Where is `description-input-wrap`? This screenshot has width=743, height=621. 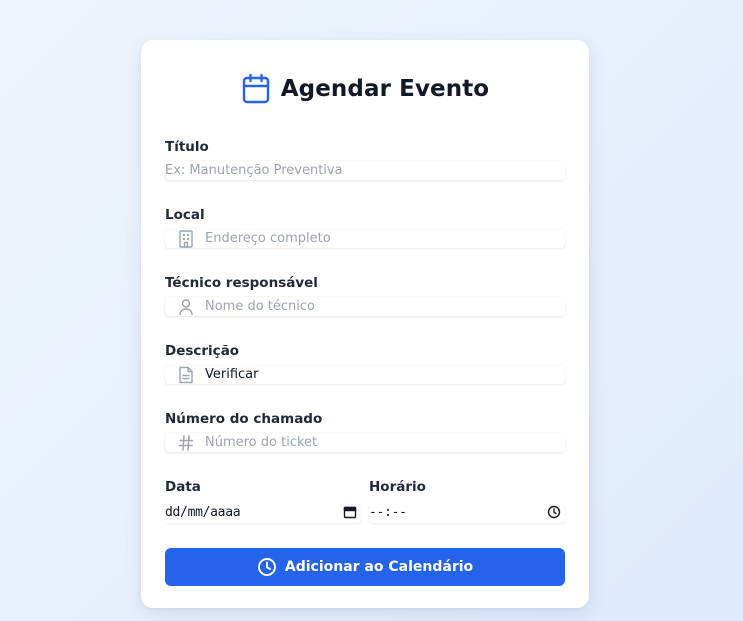
description-input-wrap is located at coordinates (365, 374).